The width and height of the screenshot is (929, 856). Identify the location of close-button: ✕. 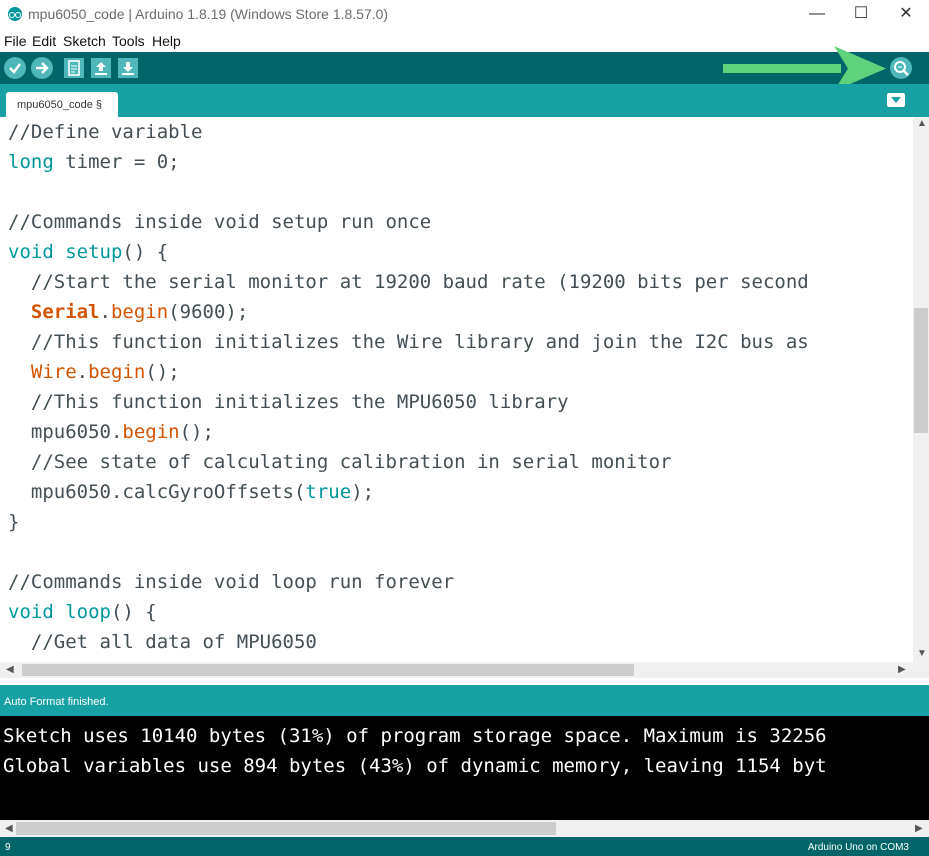
(906, 15).